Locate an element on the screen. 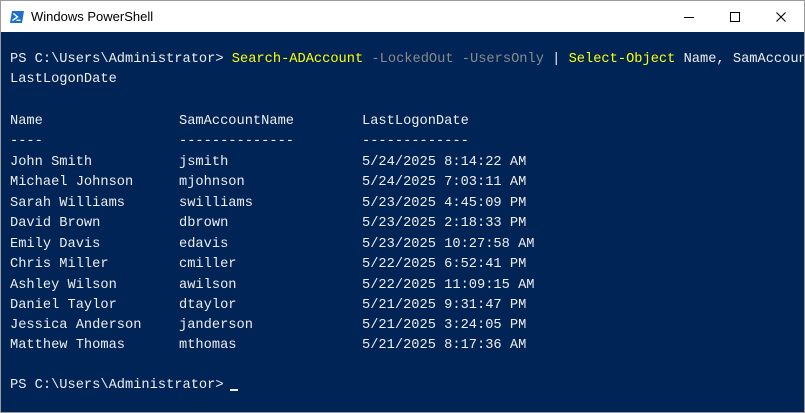 Image resolution: width=805 pixels, height=413 pixels. header-name: Name is located at coordinates (26, 121).